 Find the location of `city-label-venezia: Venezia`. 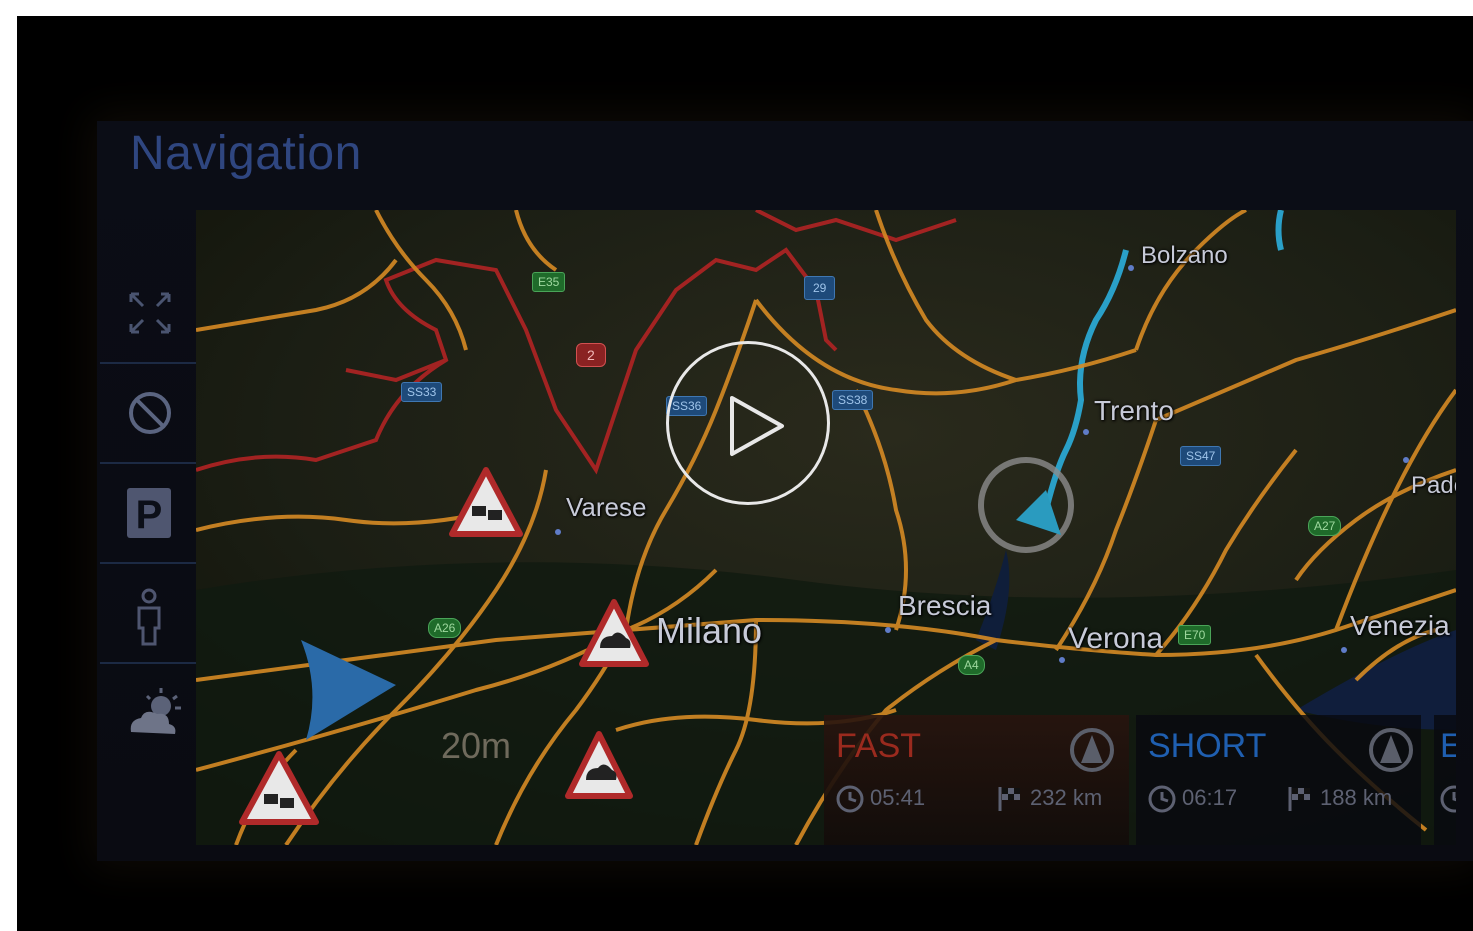

city-label-venezia: Venezia is located at coordinates (1400, 625).